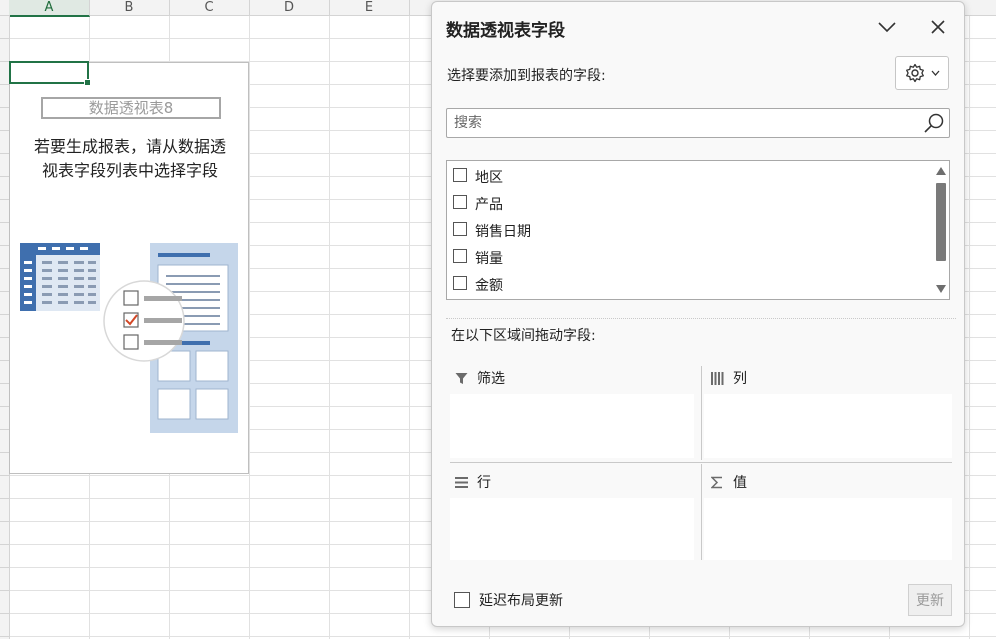 Image resolution: width=996 pixels, height=639 pixels. Describe the element at coordinates (740, 483) in the screenshot. I see `values-area-label: 值` at that location.